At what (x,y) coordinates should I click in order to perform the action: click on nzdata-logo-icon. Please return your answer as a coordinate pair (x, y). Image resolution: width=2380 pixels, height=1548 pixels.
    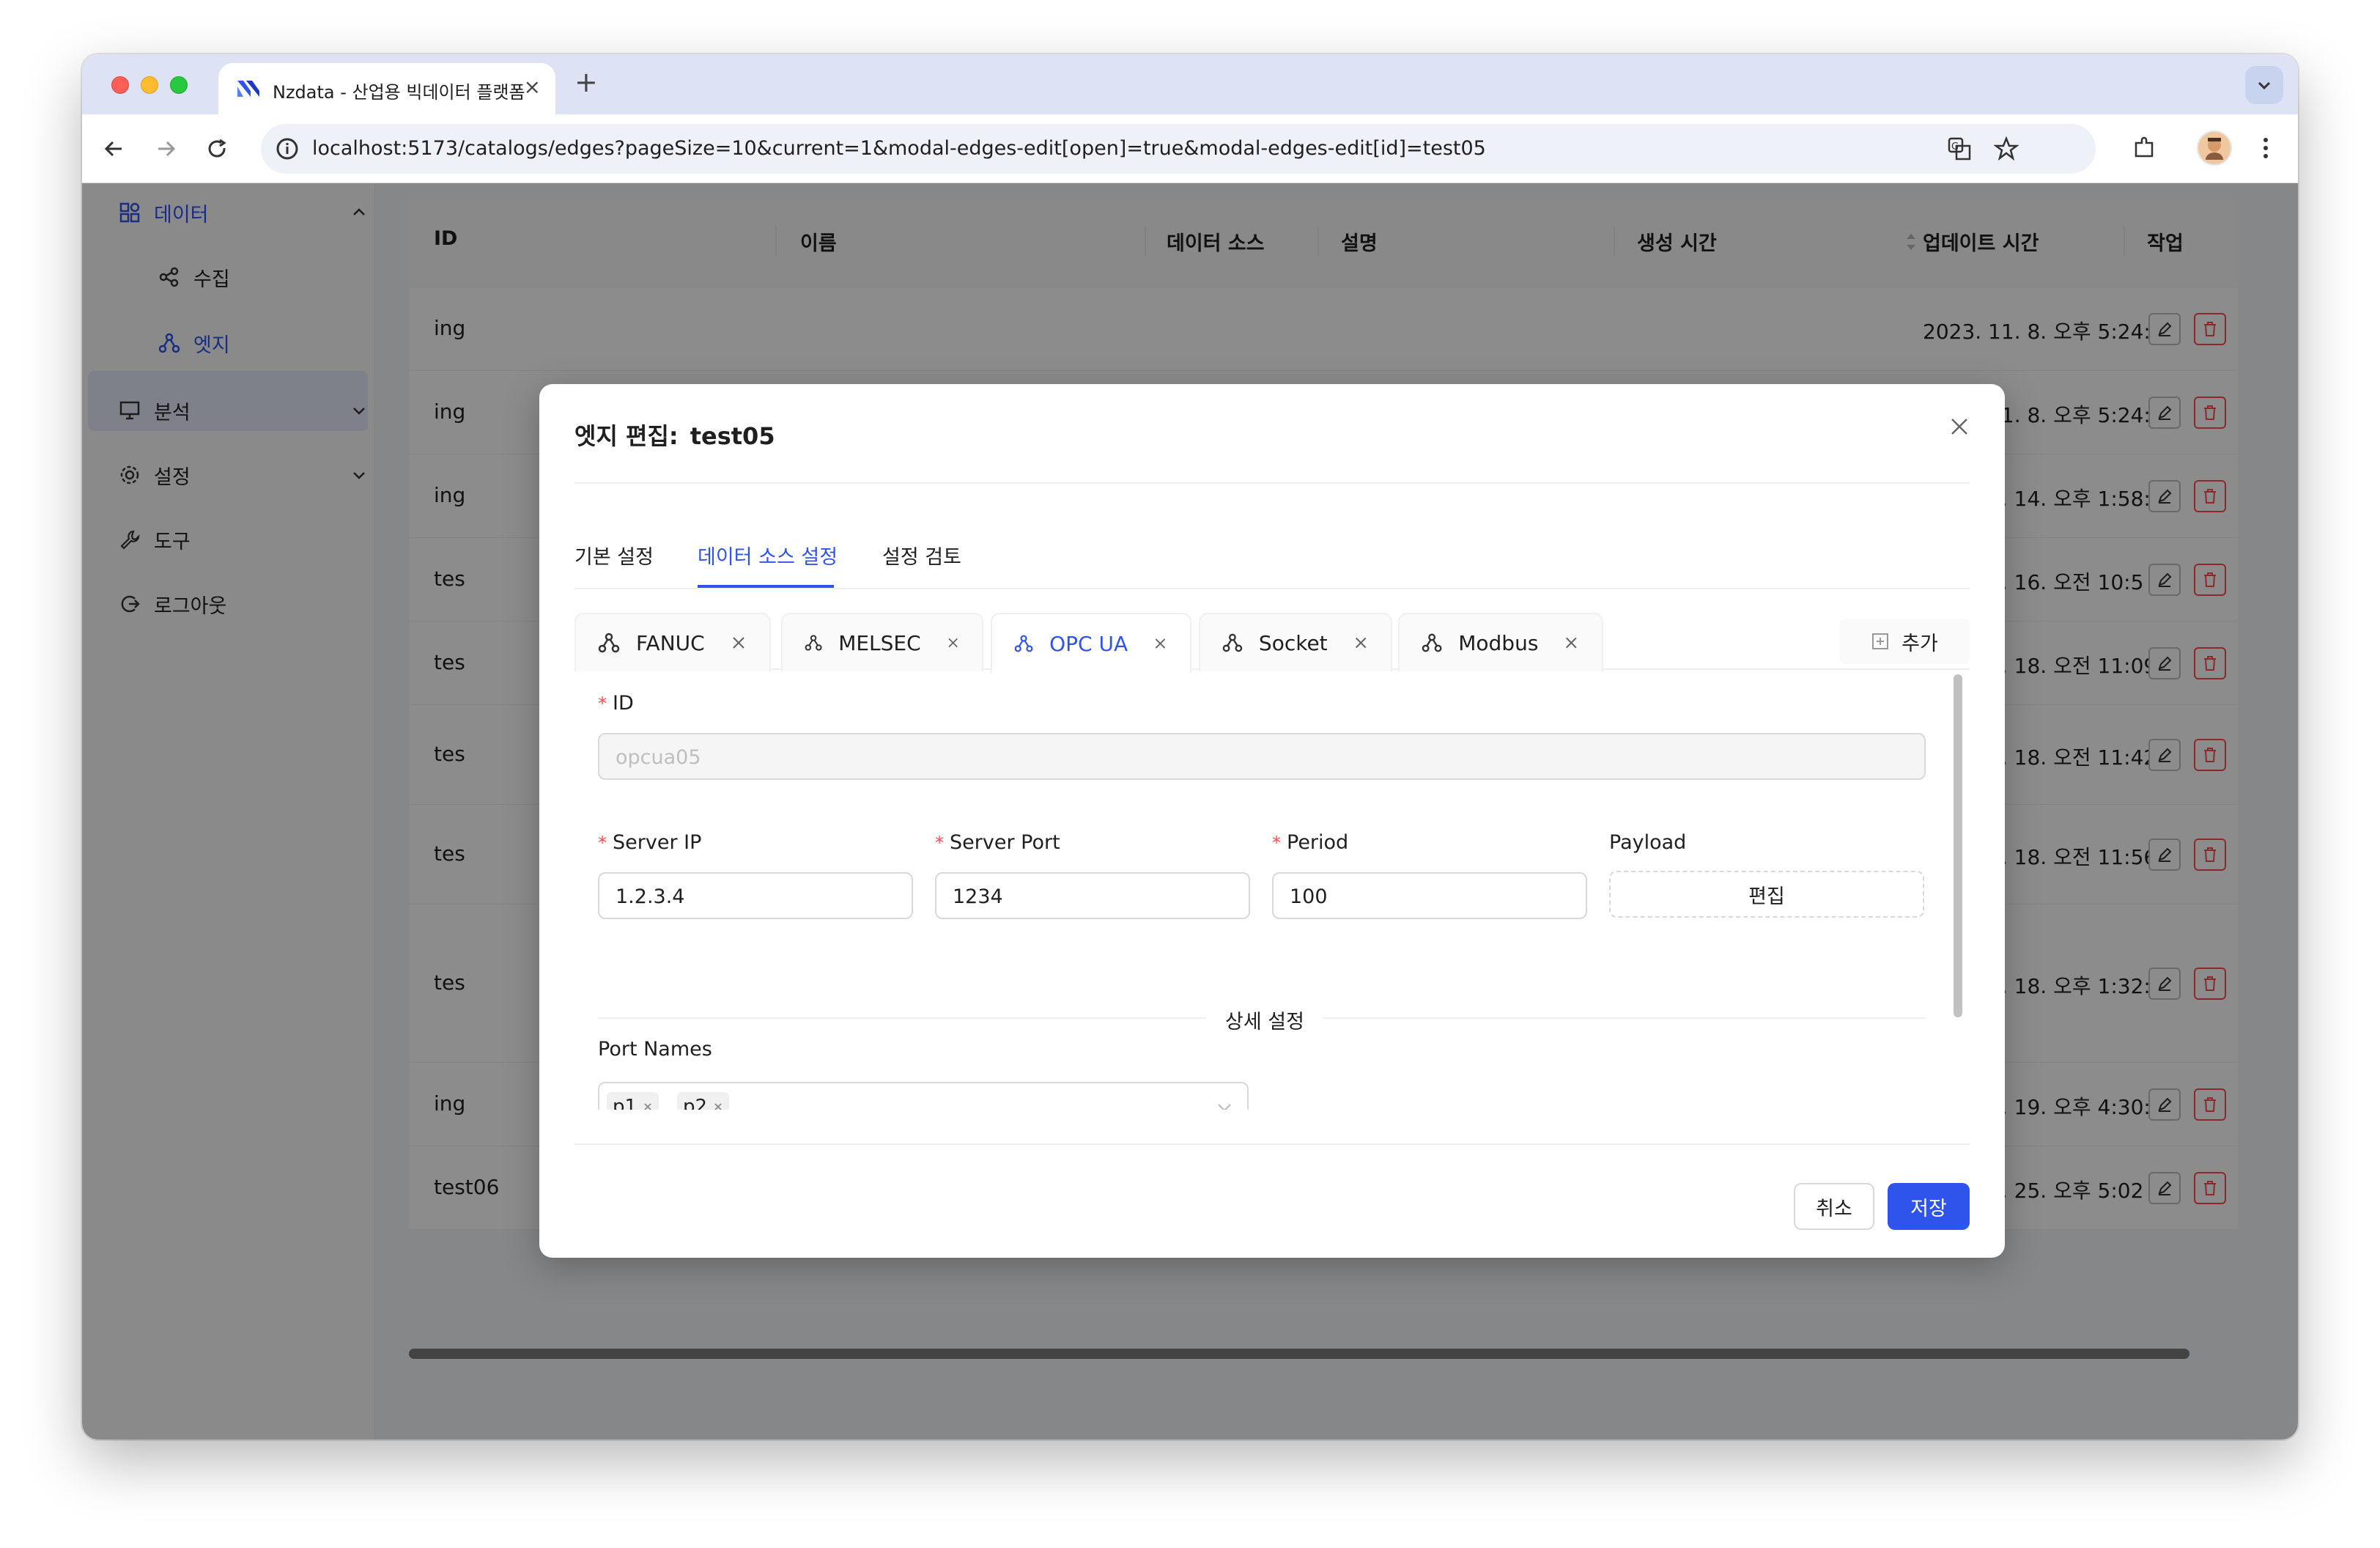
    Looking at the image, I should click on (248, 89).